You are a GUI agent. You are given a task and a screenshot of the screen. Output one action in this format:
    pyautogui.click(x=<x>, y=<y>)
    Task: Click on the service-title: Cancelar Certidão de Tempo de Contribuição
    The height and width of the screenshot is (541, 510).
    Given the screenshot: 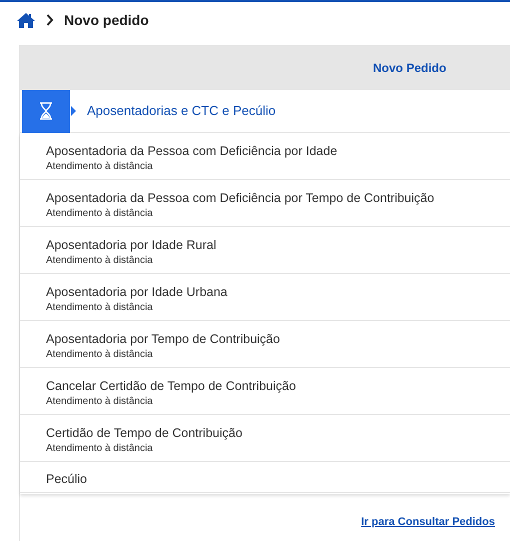 What is the action you would take?
    pyautogui.click(x=171, y=386)
    